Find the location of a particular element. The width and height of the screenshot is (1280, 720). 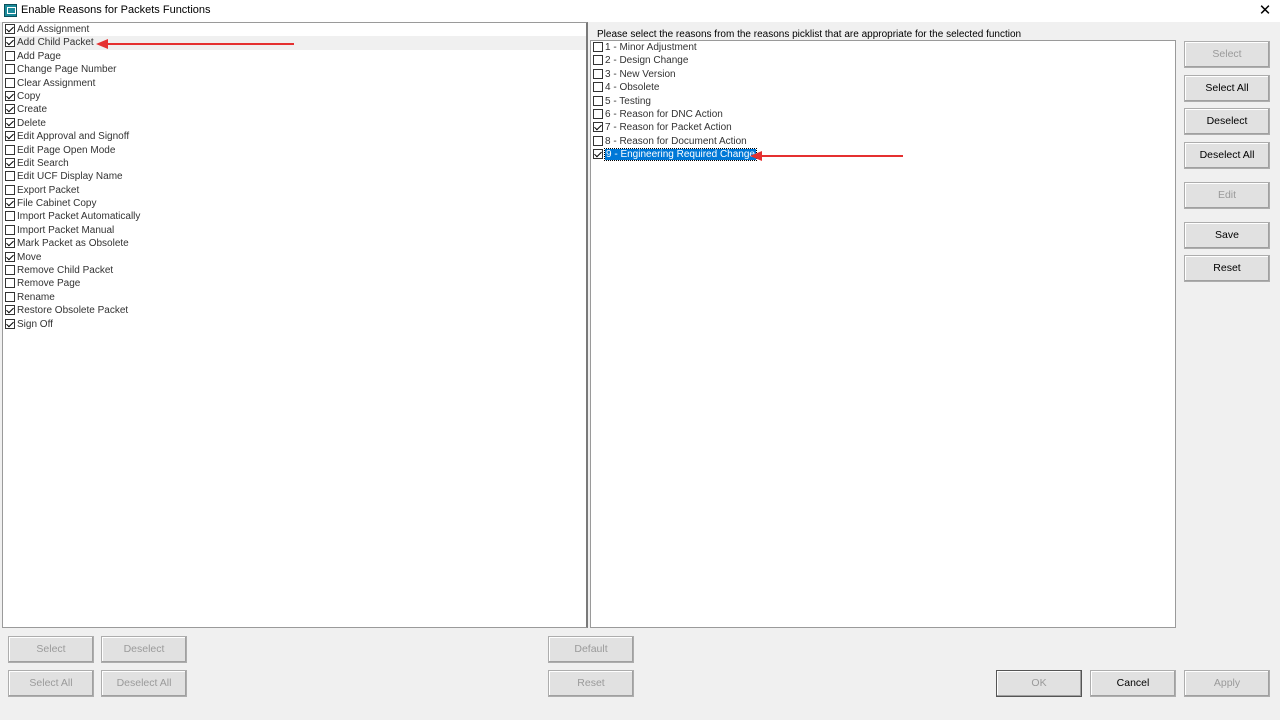

bottom-reset-button: Reset is located at coordinates (591, 683).